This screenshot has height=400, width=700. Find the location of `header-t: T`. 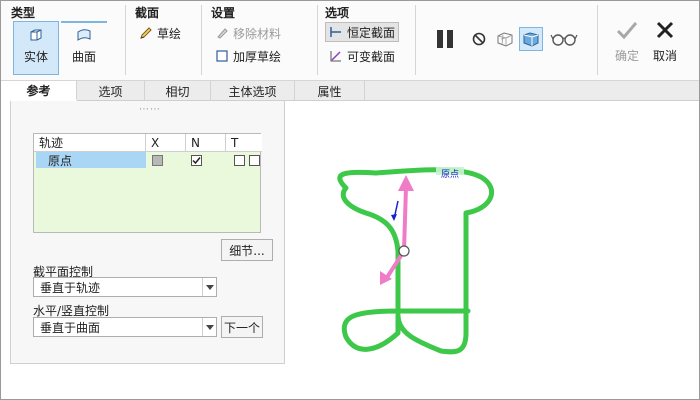

header-t: T is located at coordinates (244, 143).